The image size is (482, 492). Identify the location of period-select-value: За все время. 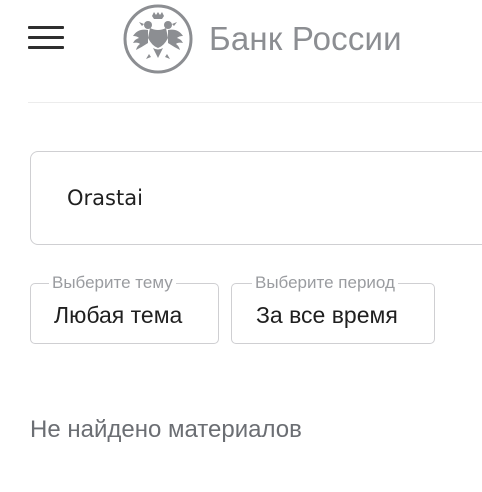
(327, 315).